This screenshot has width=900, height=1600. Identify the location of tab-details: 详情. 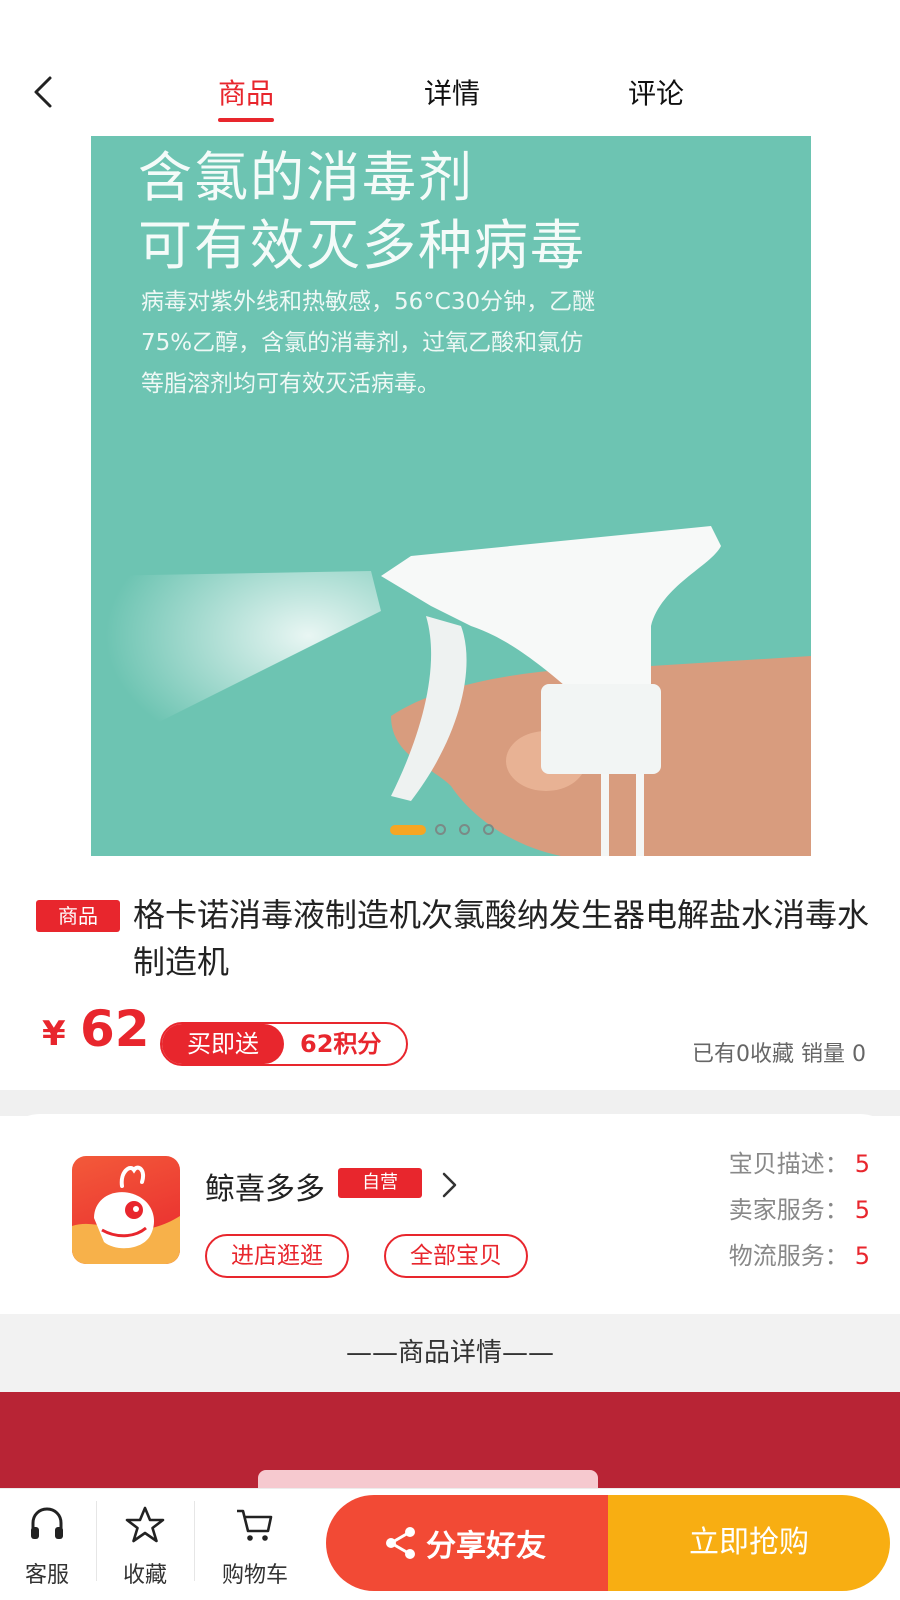
(452, 92).